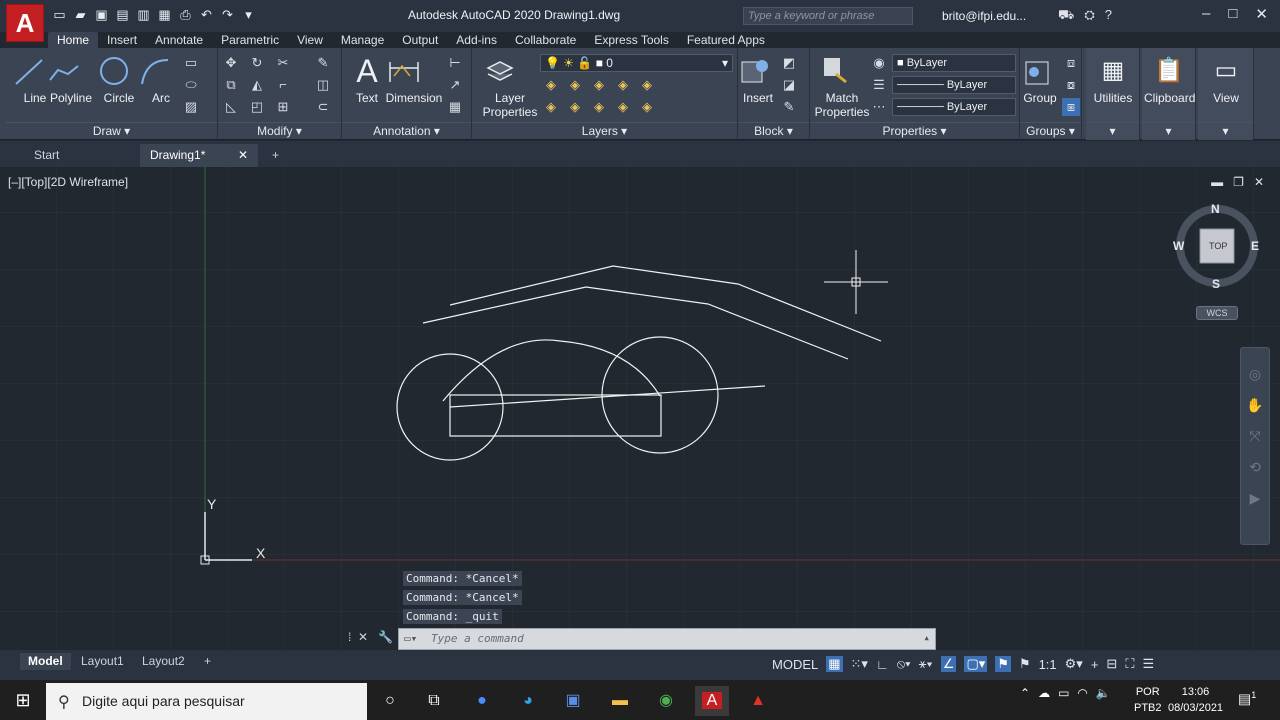  Describe the element at coordinates (1003, 664) in the screenshot. I see `annotation-visibility-icon: ⚑` at that location.